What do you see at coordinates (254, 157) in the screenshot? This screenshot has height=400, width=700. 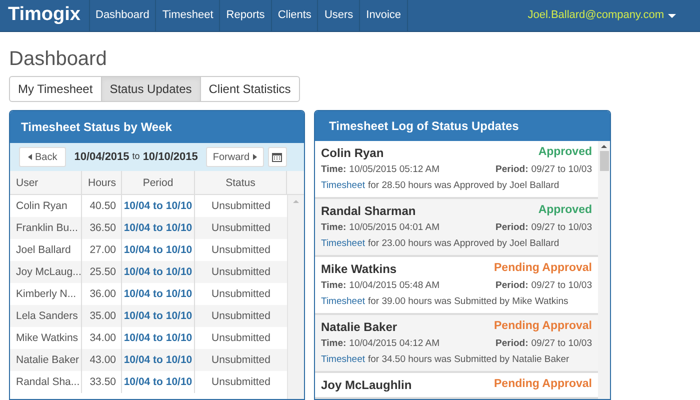 I see `right-triangle-icon` at bounding box center [254, 157].